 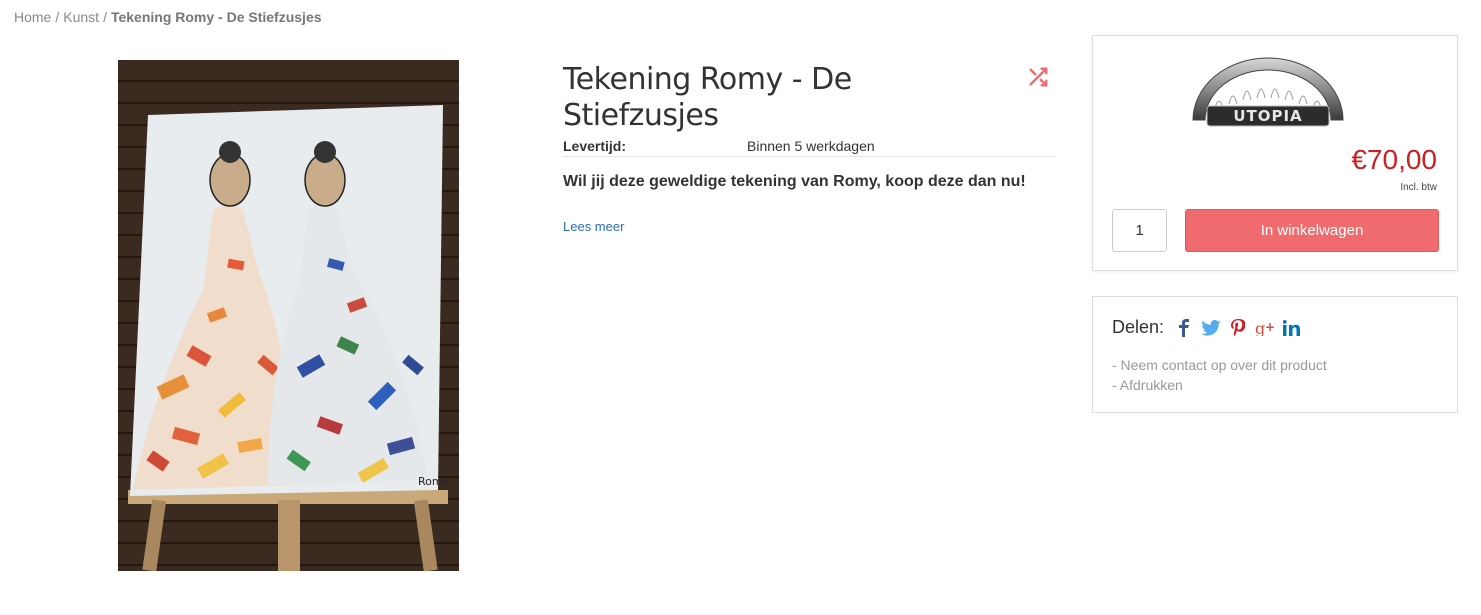 I want to click on quantity-input, so click(x=1139, y=230).